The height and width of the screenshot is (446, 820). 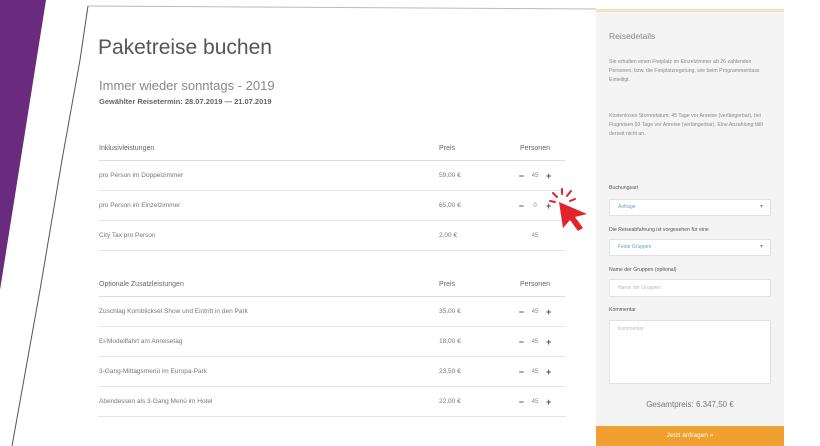 I want to click on group-type-value: Feste Gruppen, so click(x=635, y=247).